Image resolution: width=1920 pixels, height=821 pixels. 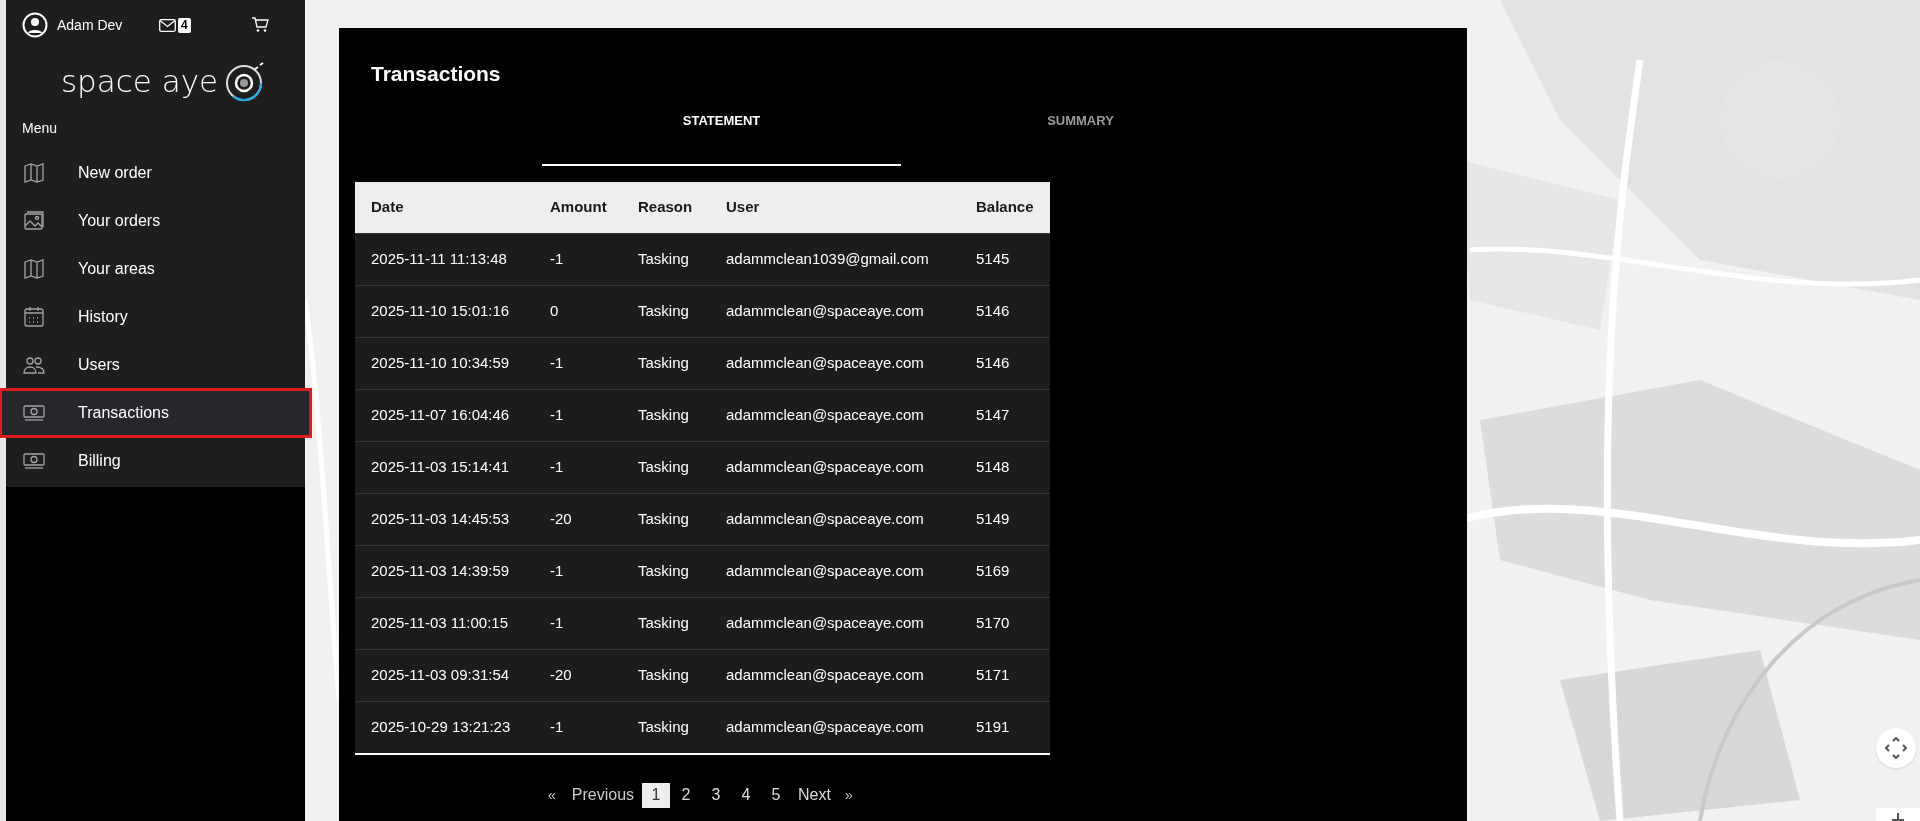 I want to click on menu-item: New order, so click(x=155, y=173).